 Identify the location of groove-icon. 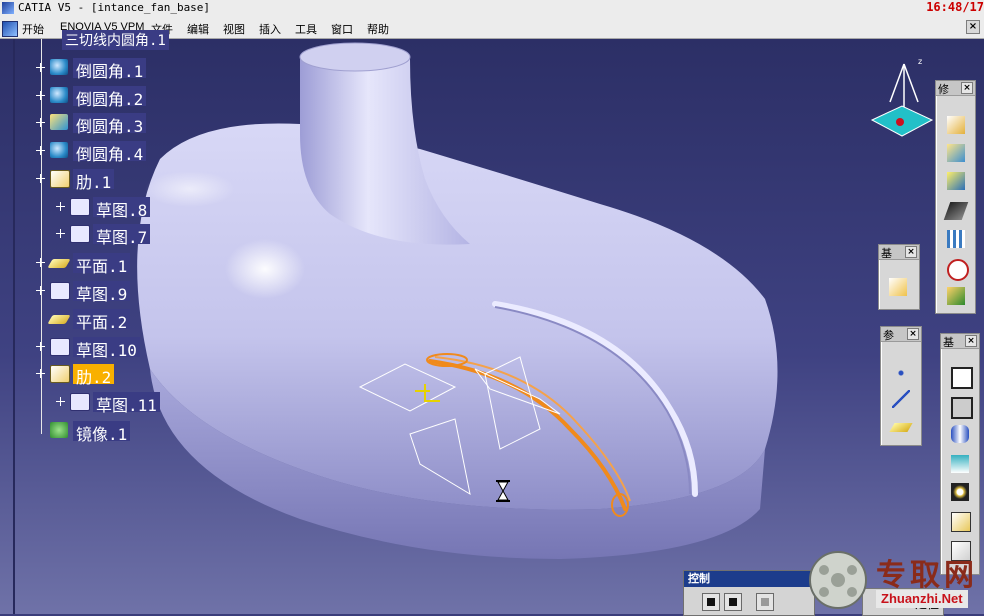
(960, 464).